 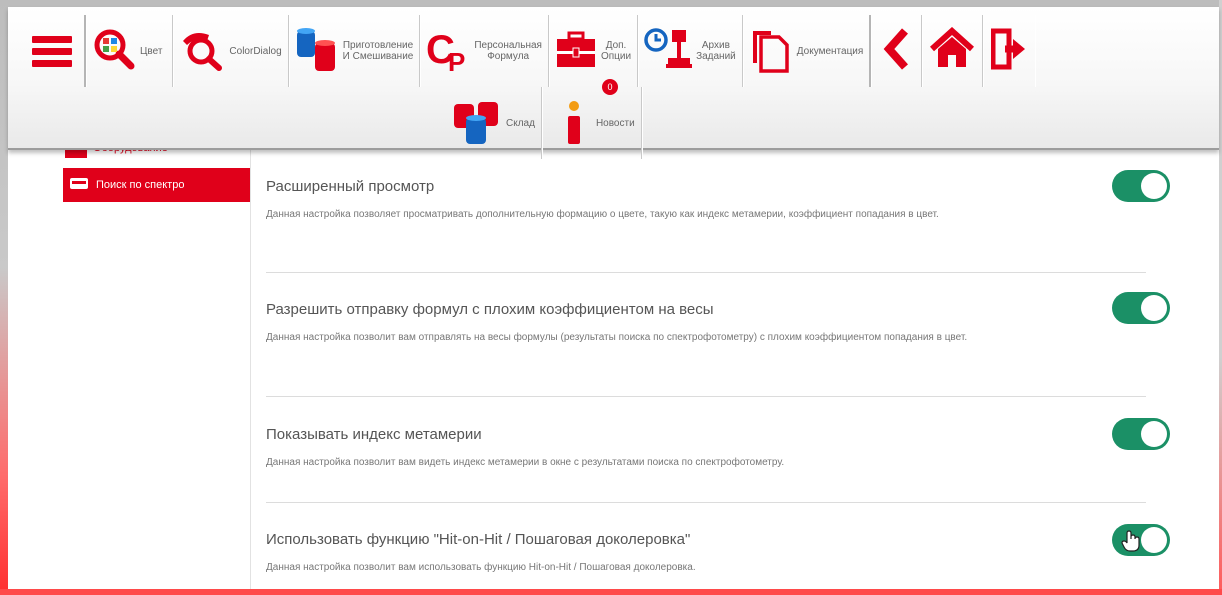 What do you see at coordinates (378, 51) in the screenshot?
I see `mixing-button-label: Приготовление И Смешивание` at bounding box center [378, 51].